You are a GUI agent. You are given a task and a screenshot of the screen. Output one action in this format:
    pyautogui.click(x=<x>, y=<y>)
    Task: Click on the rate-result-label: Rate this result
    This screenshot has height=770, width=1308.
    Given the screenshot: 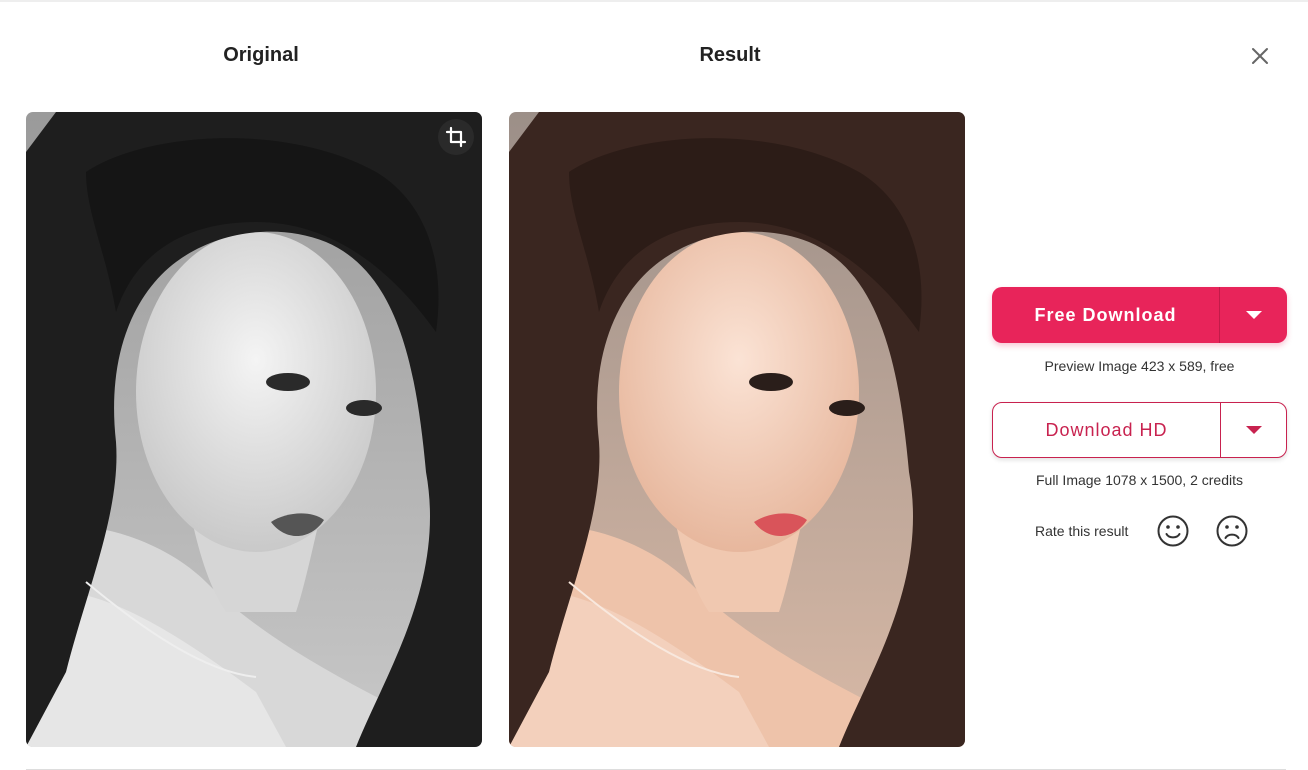 What is the action you would take?
    pyautogui.click(x=1082, y=531)
    